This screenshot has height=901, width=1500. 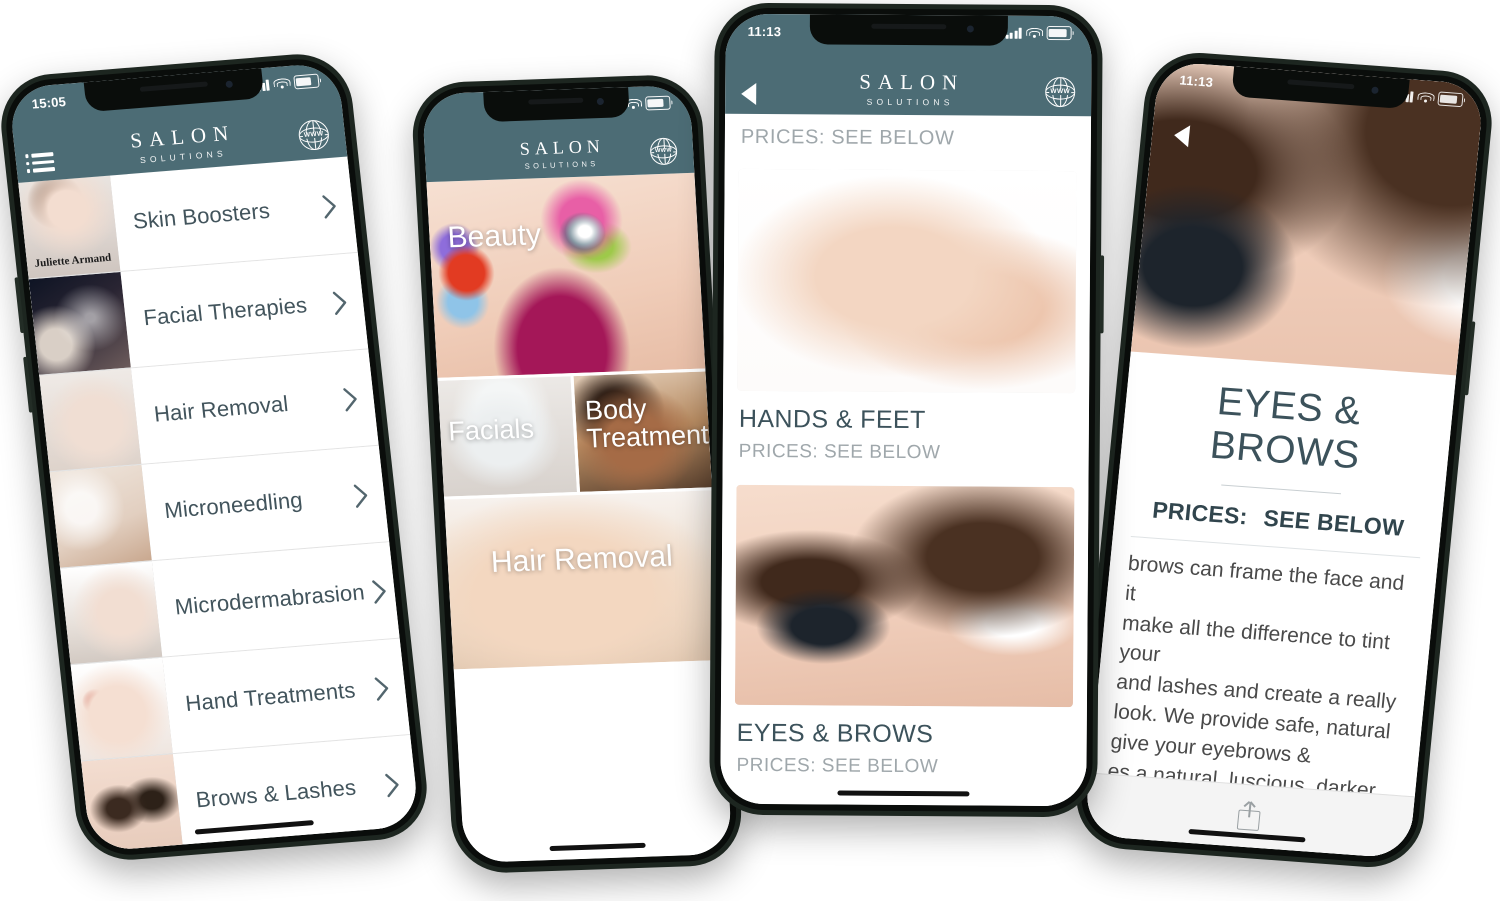 I want to click on hamburger-icon, so click(x=43, y=162).